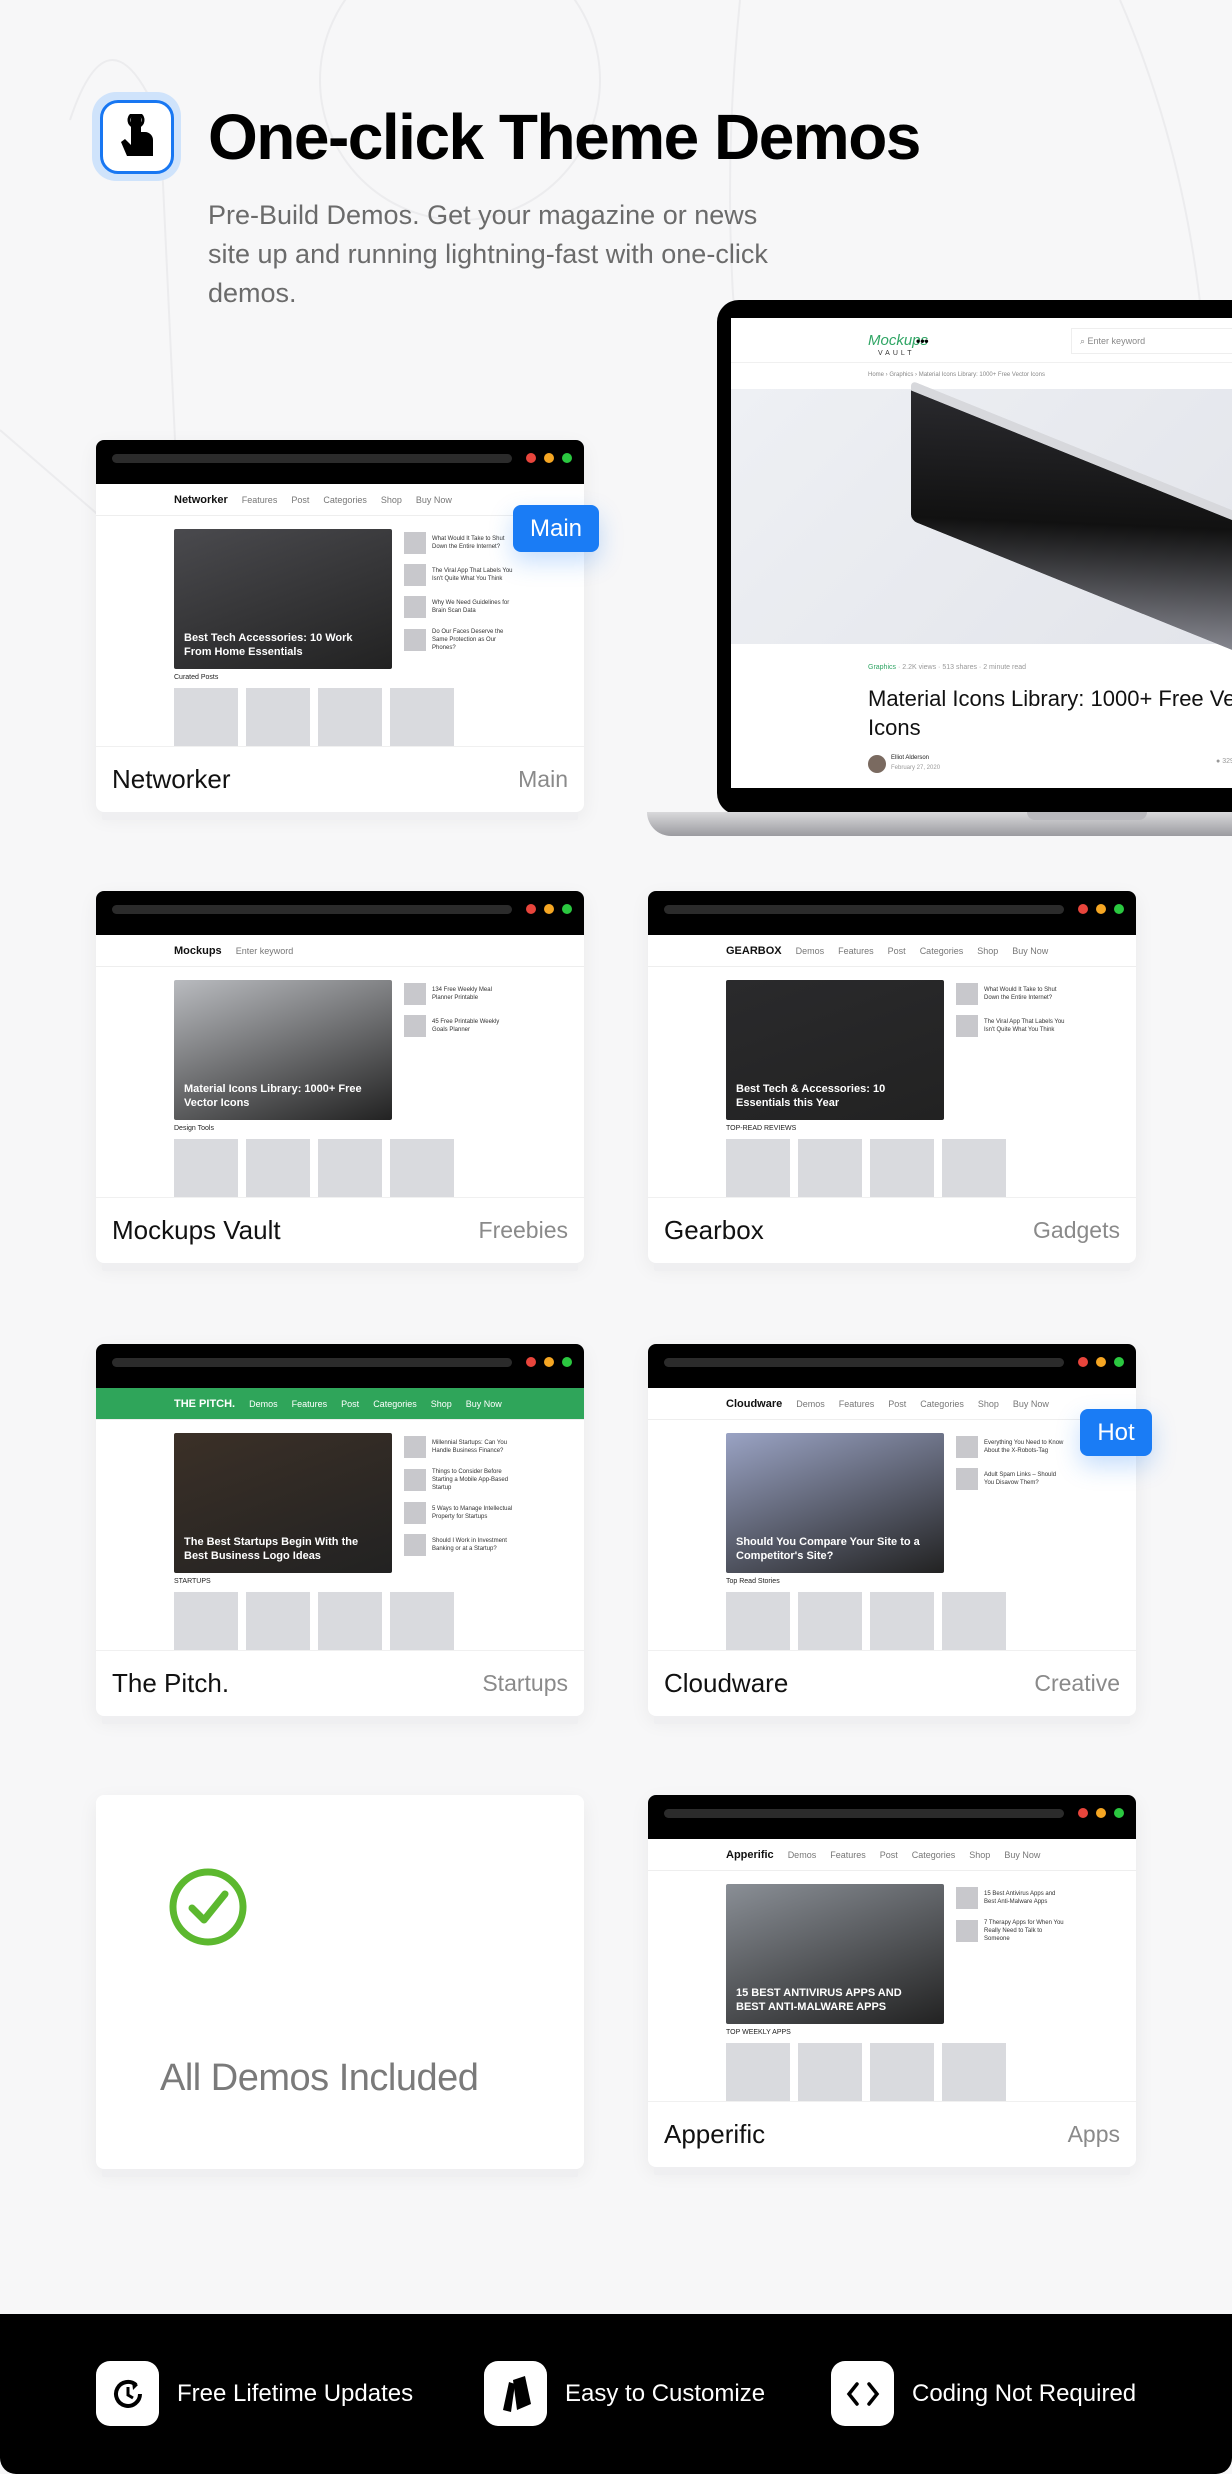  What do you see at coordinates (201, 499) in the screenshot?
I see `preview-logo: Networker` at bounding box center [201, 499].